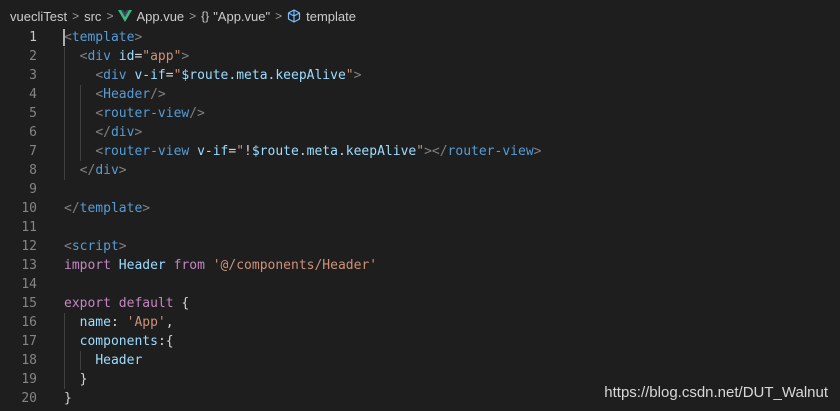  I want to click on code-line: 1 <template>, so click(420, 37).